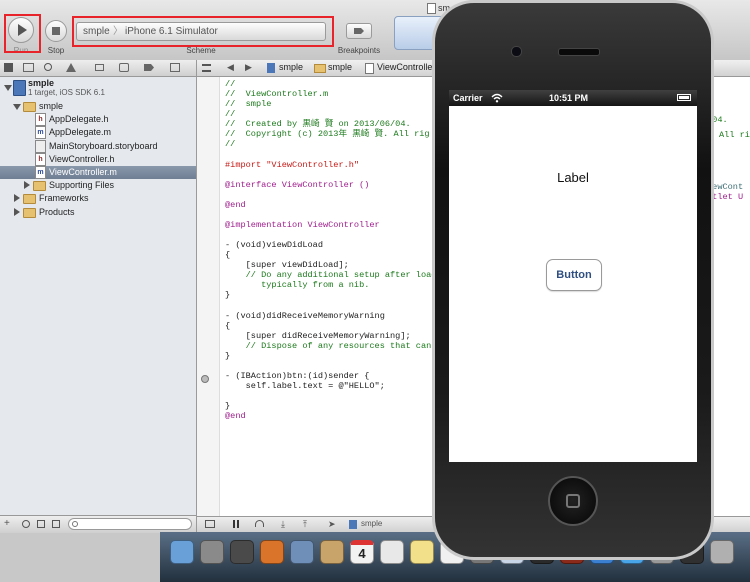  I want to click on breakpoints-button, so click(359, 31).